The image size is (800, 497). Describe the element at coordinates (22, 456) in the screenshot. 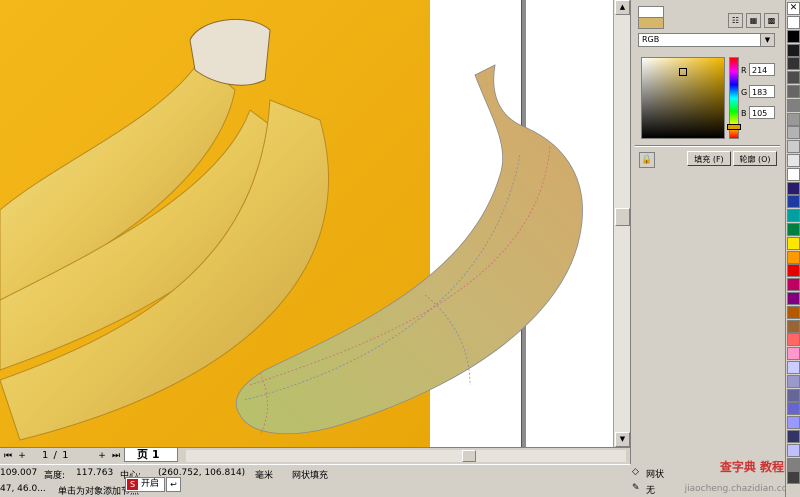

I see `add-page-before-button: +` at that location.